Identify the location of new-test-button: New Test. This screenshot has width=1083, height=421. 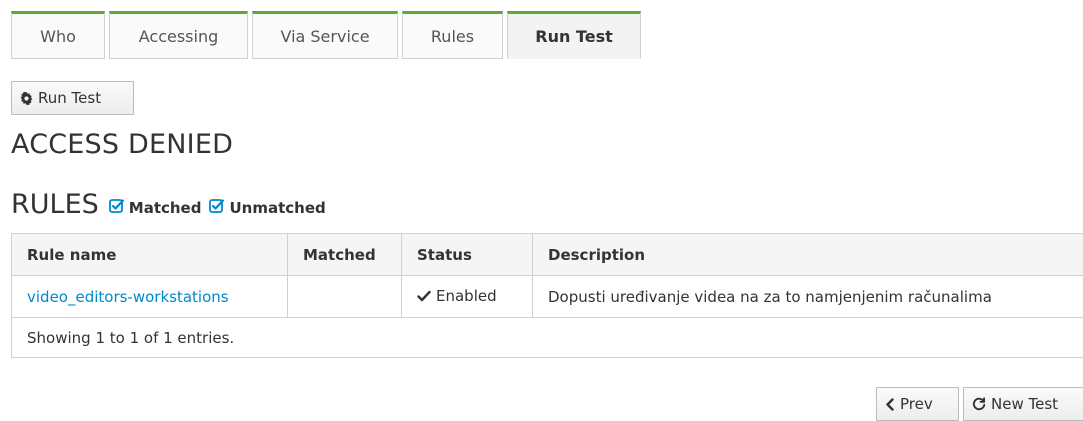
(1023, 404).